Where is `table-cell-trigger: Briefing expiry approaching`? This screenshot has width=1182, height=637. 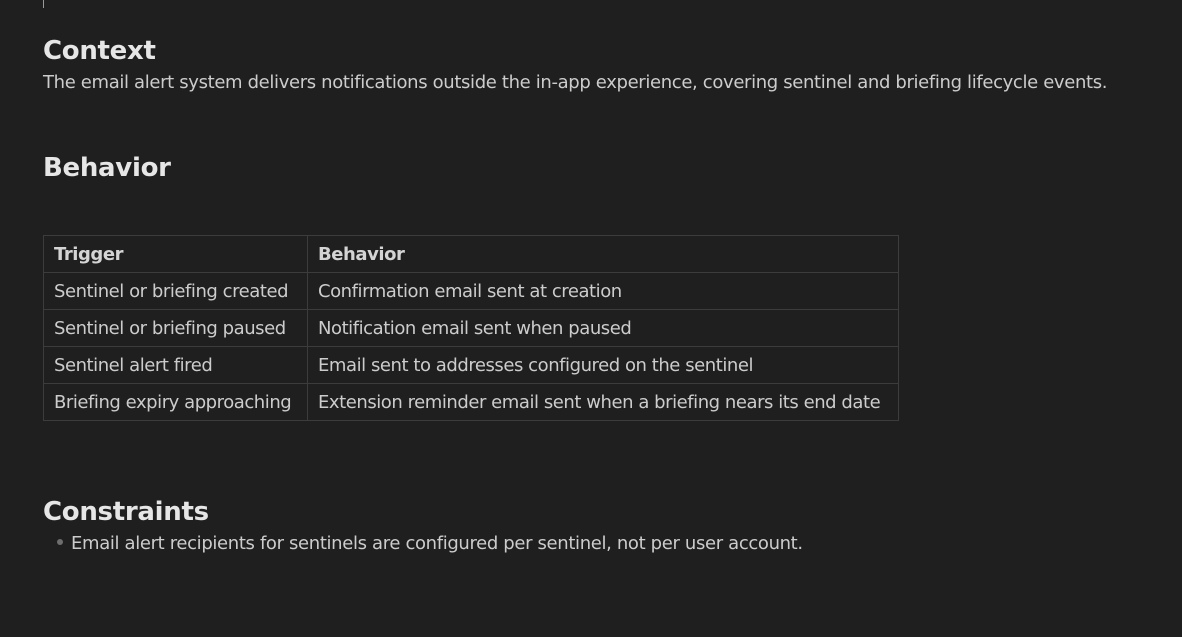 table-cell-trigger: Briefing expiry approaching is located at coordinates (175, 402).